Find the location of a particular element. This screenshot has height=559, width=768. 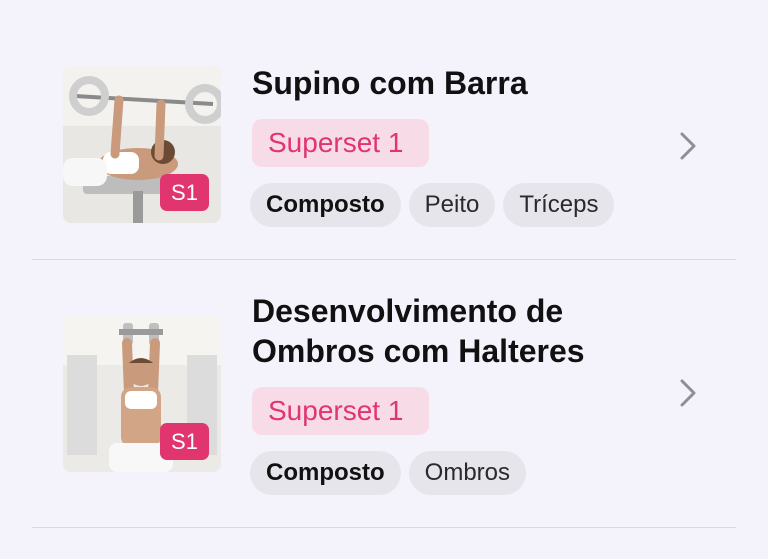

tag-list: Composto Ombros is located at coordinates (388, 473).